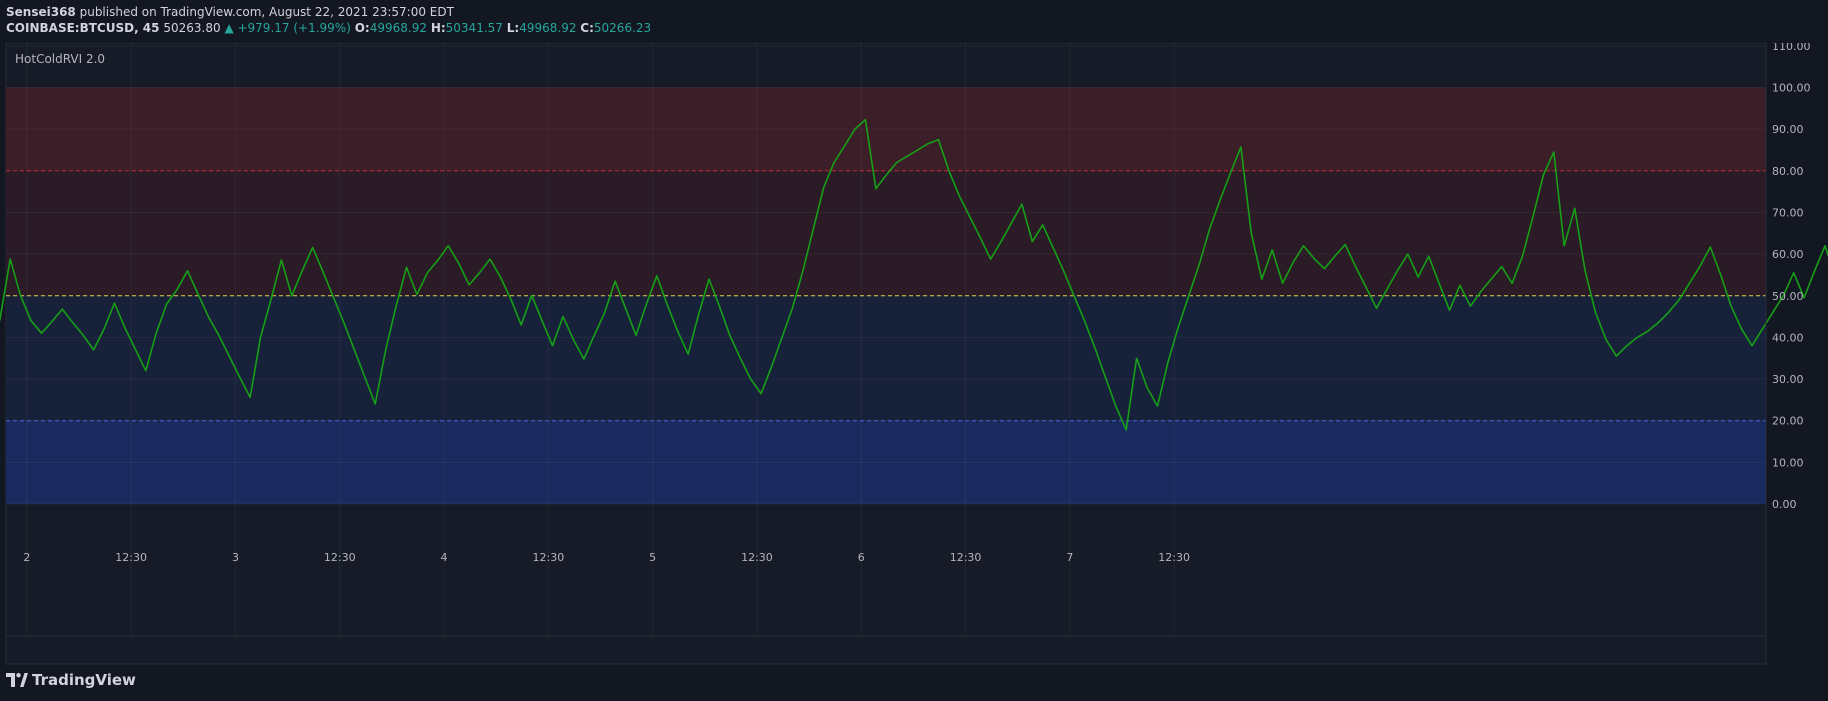 The width and height of the screenshot is (1828, 701). I want to click on low-value: 49968.92, so click(548, 28).